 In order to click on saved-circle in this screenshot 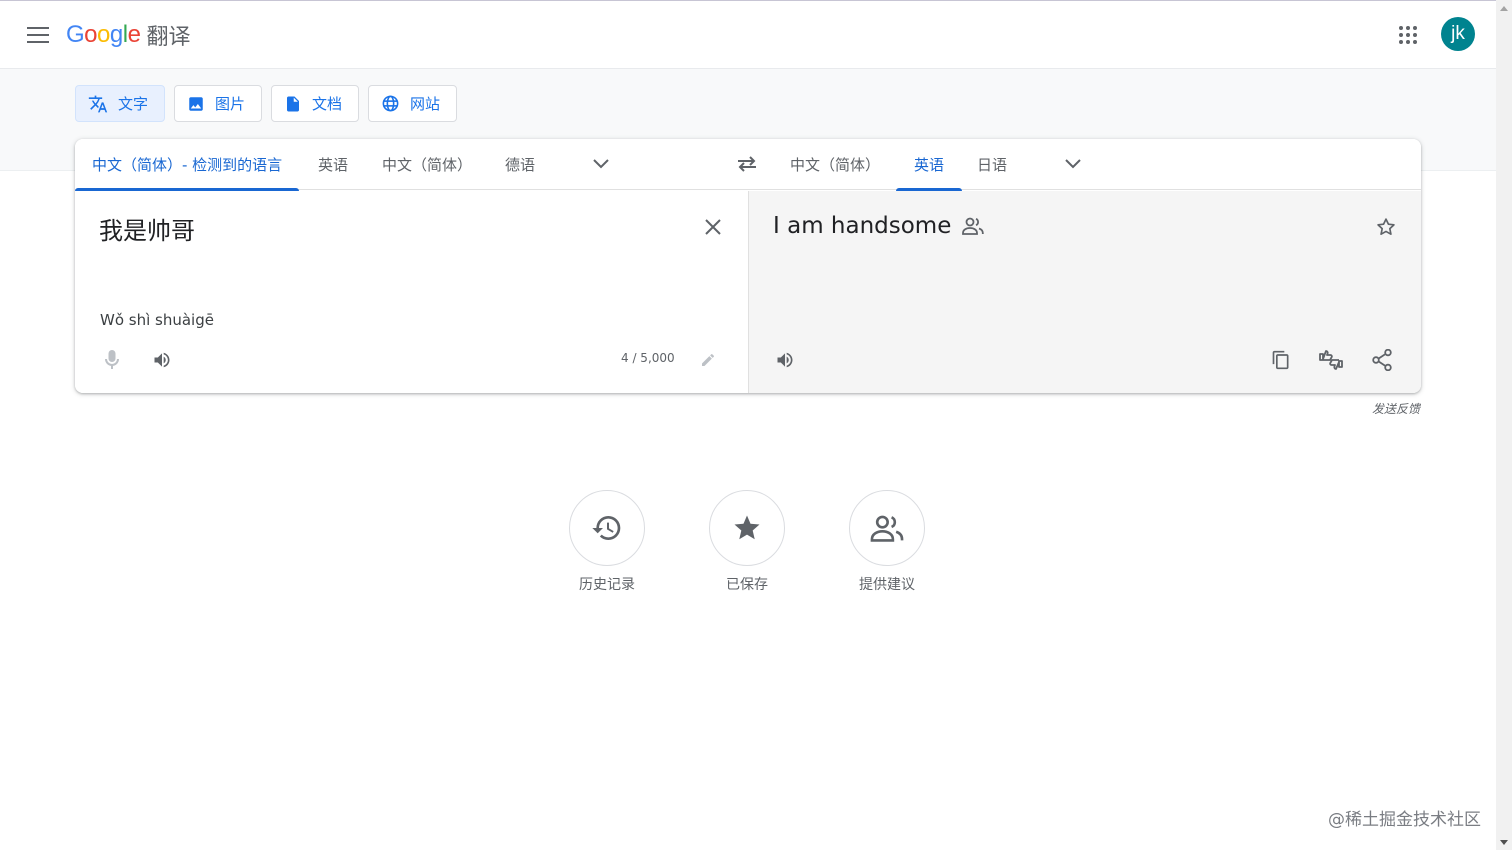, I will do `click(747, 528)`.